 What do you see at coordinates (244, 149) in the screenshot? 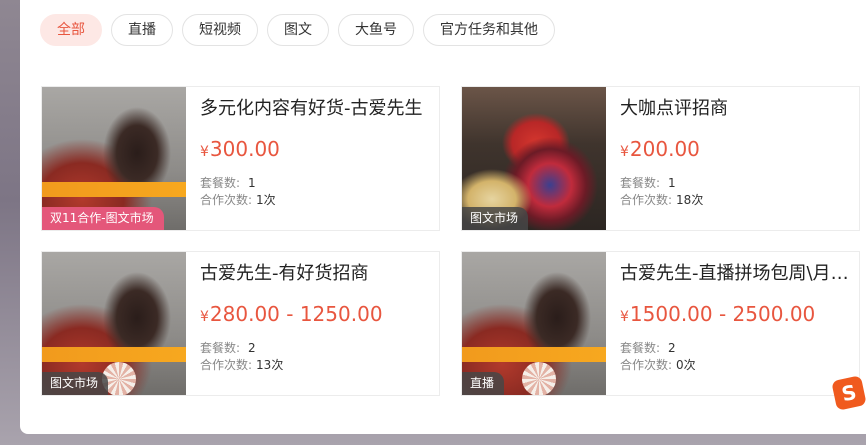
I see `price-value: 300.00` at bounding box center [244, 149].